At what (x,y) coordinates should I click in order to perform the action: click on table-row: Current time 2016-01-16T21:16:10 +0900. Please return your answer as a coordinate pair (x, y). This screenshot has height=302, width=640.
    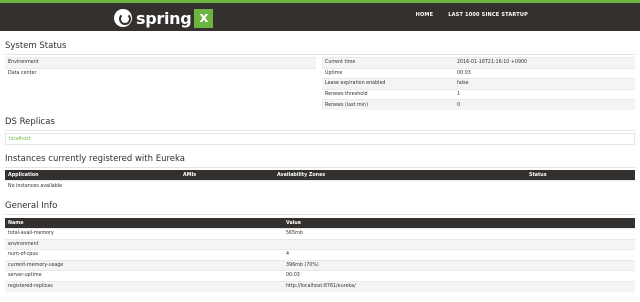
    Looking at the image, I should click on (478, 62).